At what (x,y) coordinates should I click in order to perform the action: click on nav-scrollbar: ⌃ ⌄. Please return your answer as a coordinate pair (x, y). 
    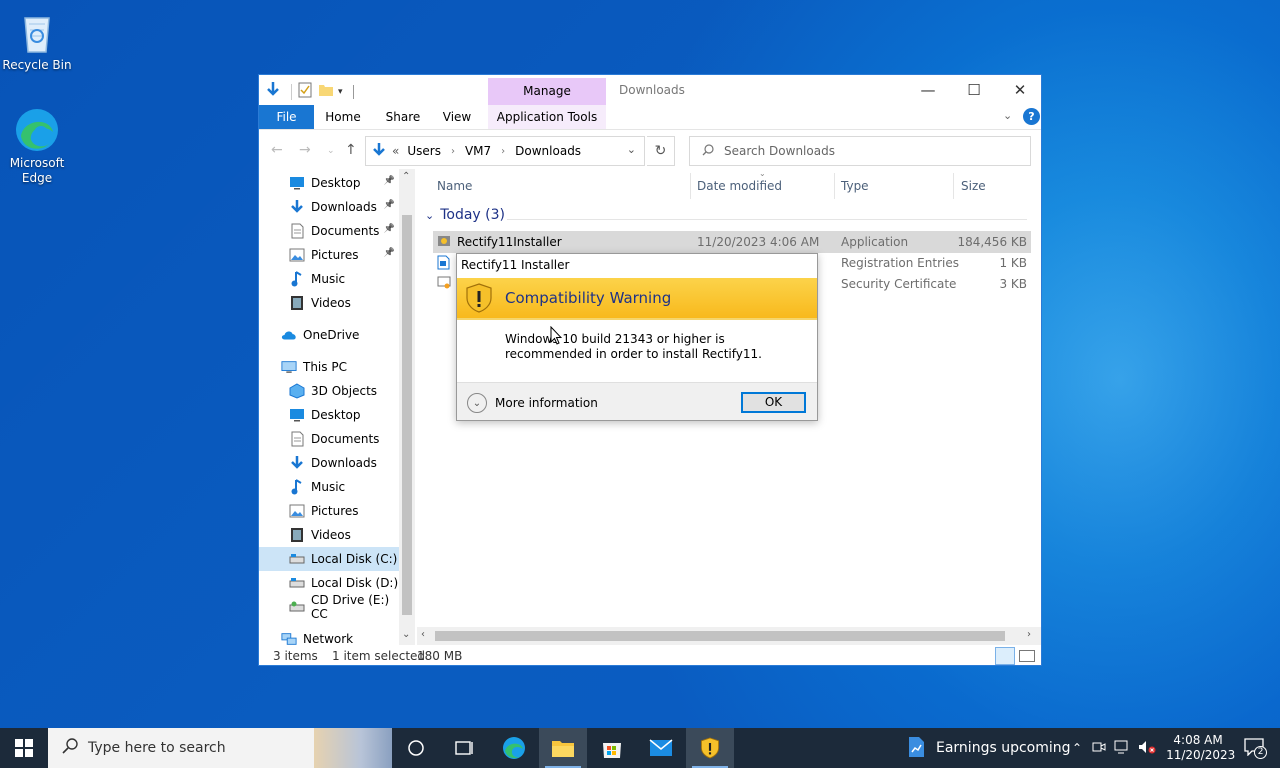
    Looking at the image, I should click on (407, 407).